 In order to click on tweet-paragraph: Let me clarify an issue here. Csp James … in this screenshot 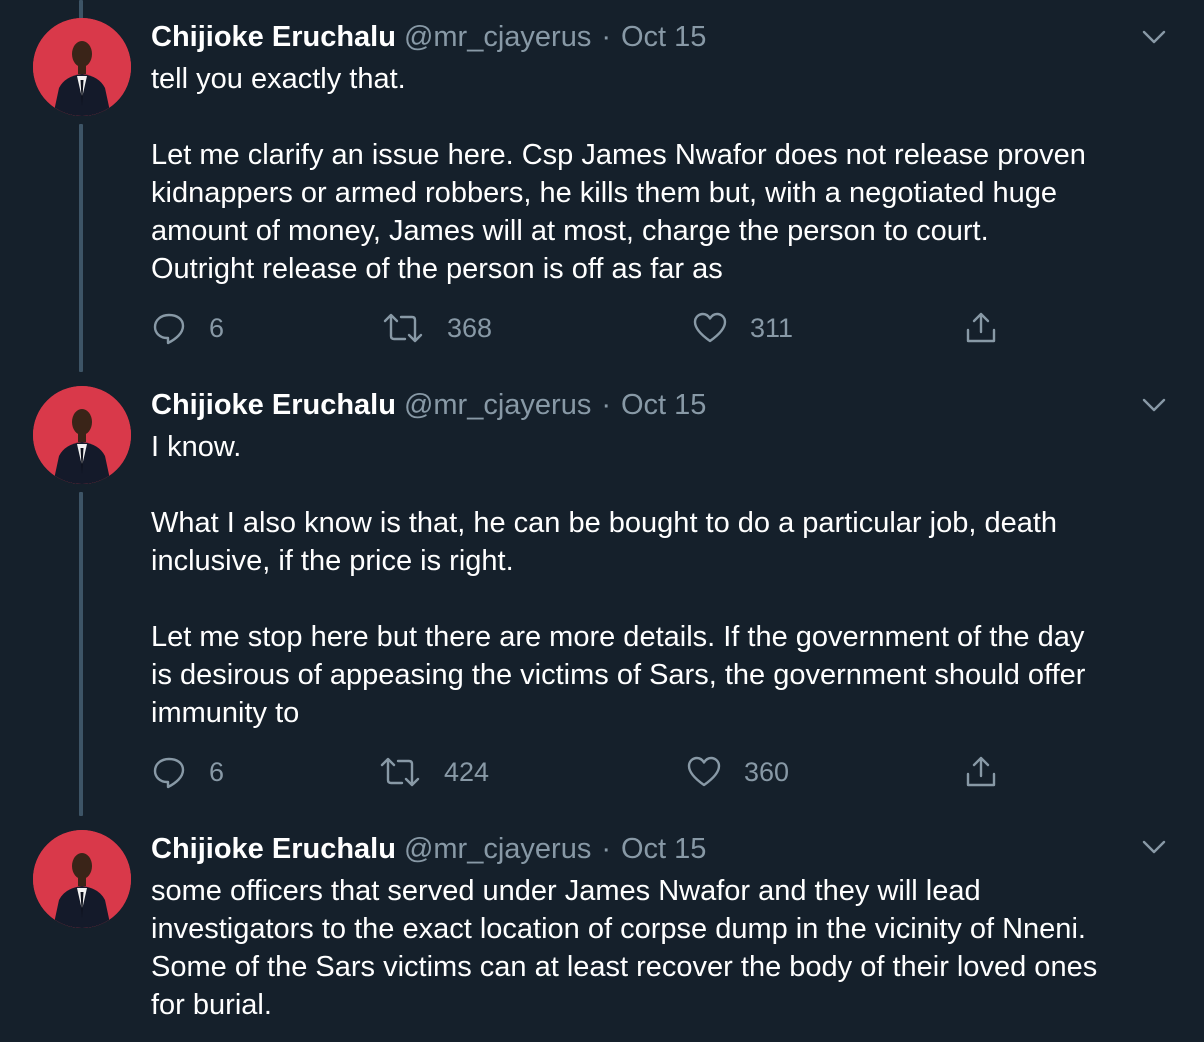, I will do `click(618, 212)`.